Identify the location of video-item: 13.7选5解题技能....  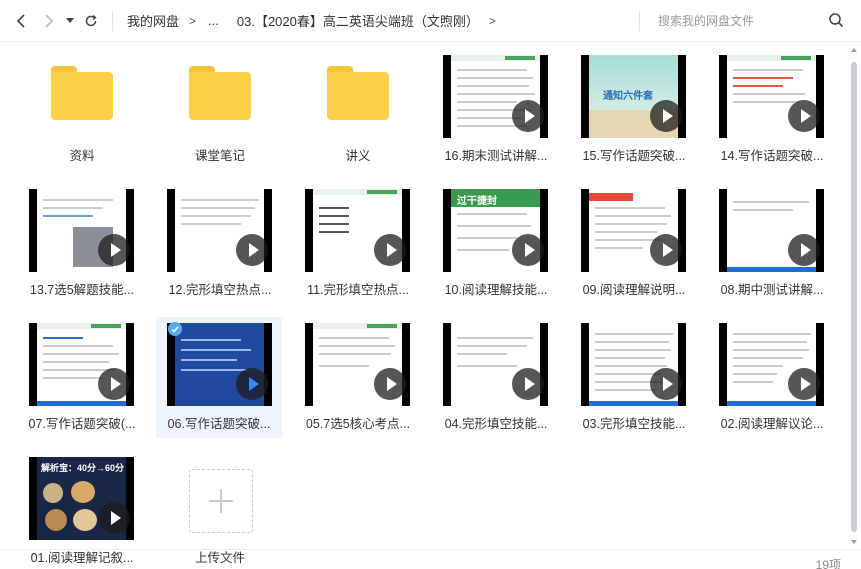
(82, 245).